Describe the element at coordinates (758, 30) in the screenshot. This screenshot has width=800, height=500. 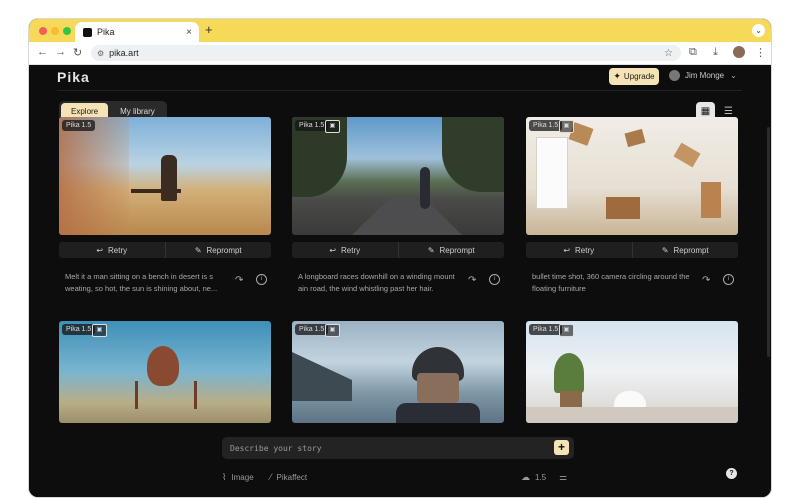
I see `tab-search-chevron-icon: ⌄` at that location.